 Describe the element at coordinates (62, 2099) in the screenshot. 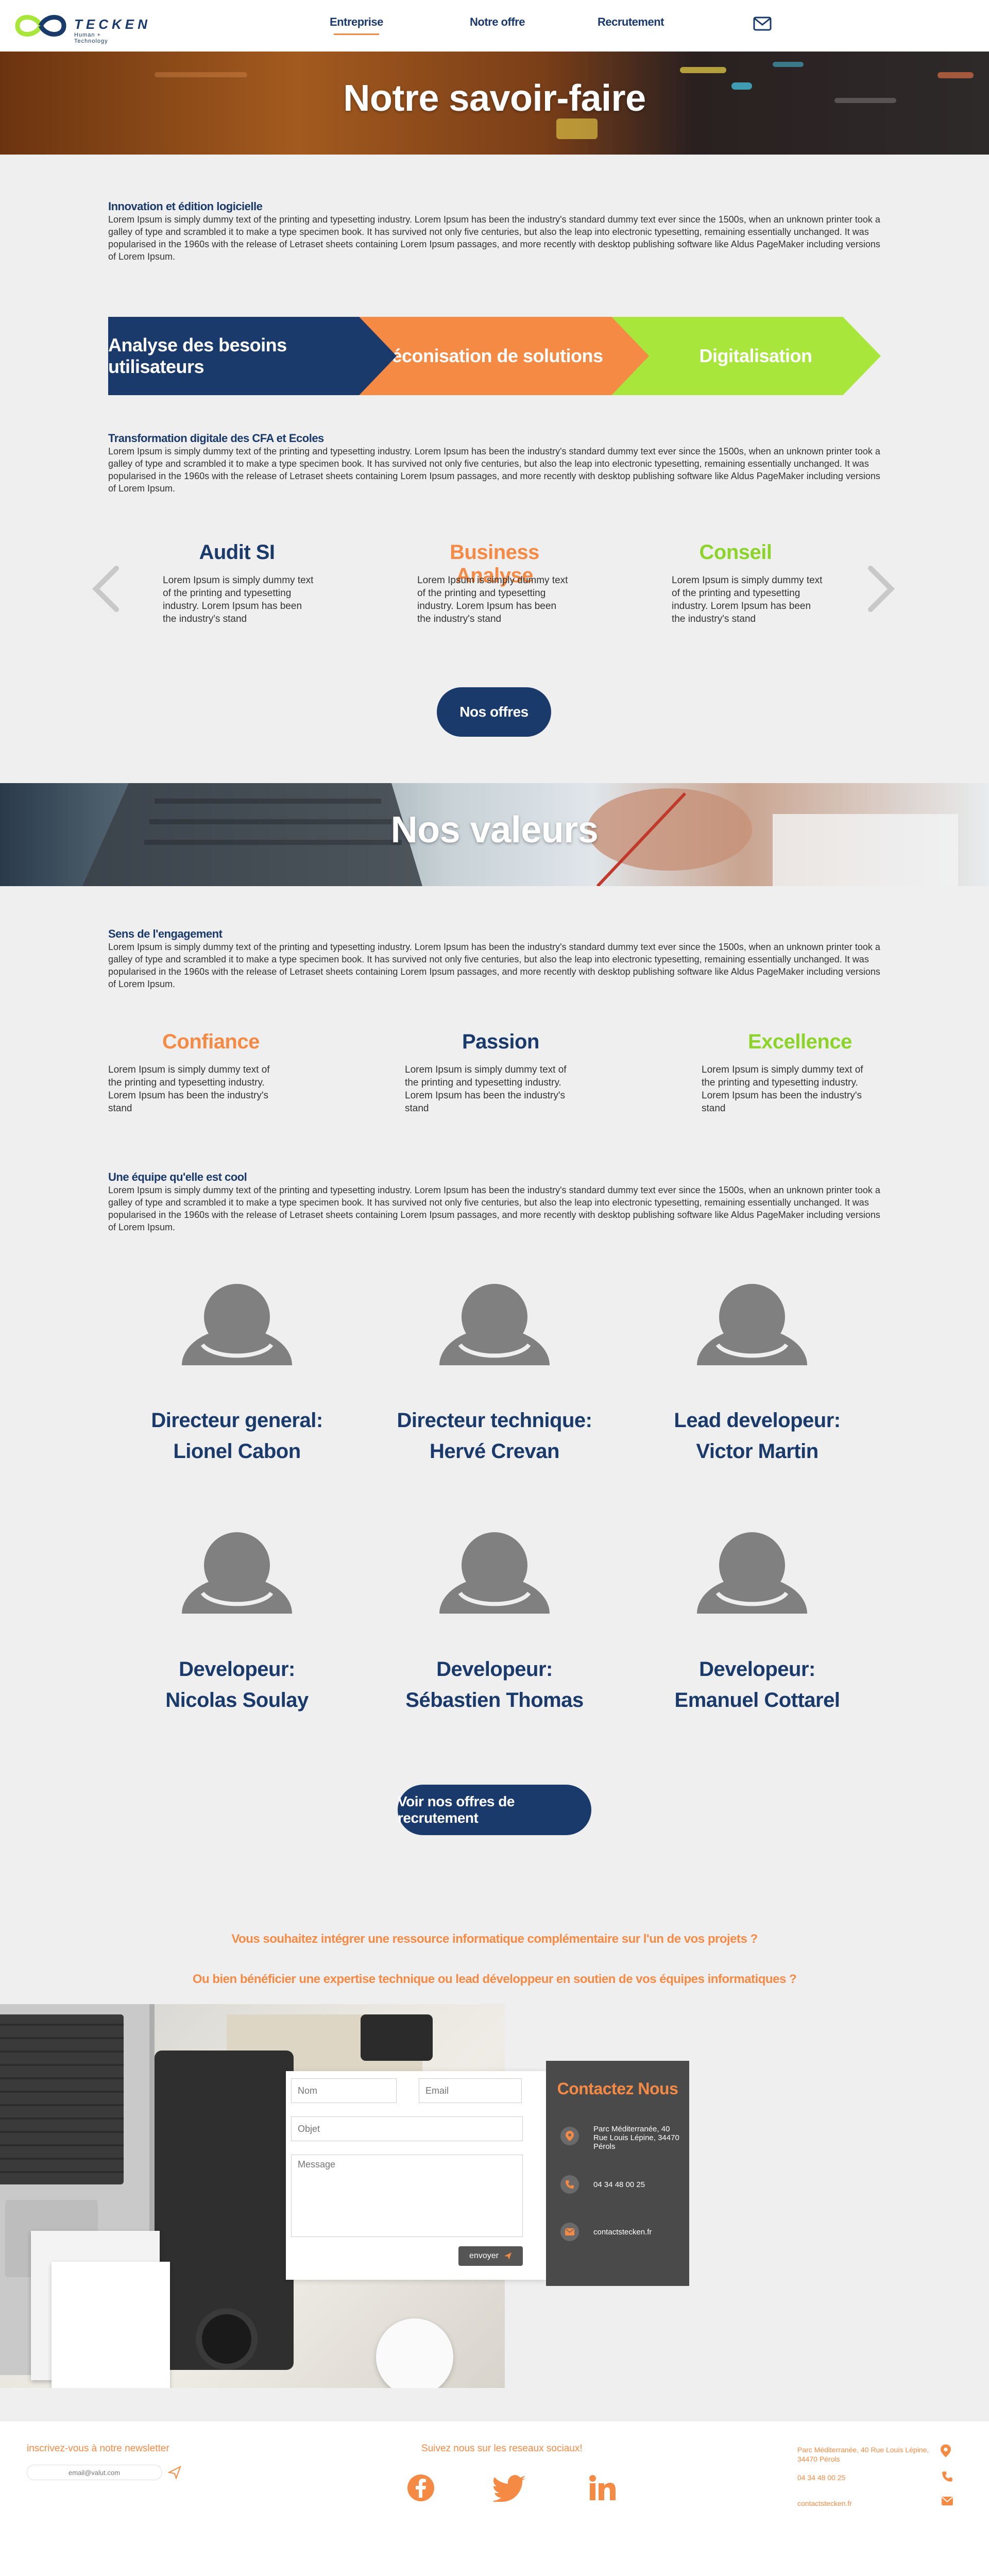

I see `laptop-keyboard` at that location.